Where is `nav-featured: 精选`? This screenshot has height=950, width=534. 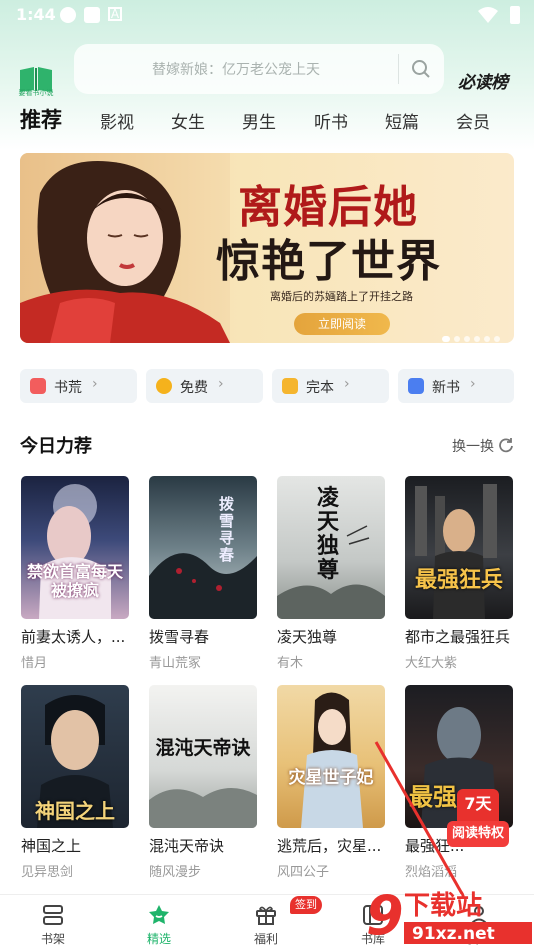 nav-featured: 精选 is located at coordinates (159, 922).